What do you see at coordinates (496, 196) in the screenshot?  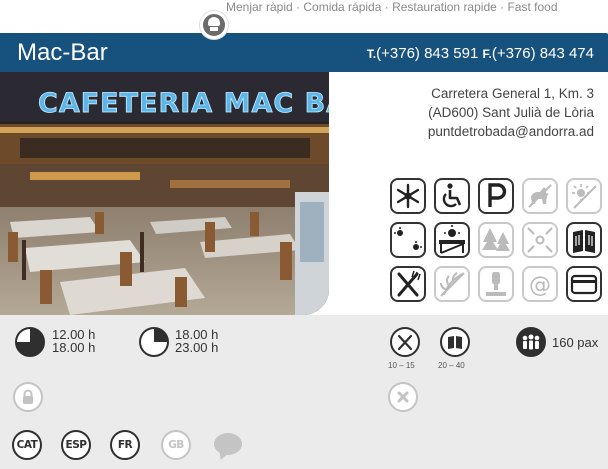 I see `parking-icon` at bounding box center [496, 196].